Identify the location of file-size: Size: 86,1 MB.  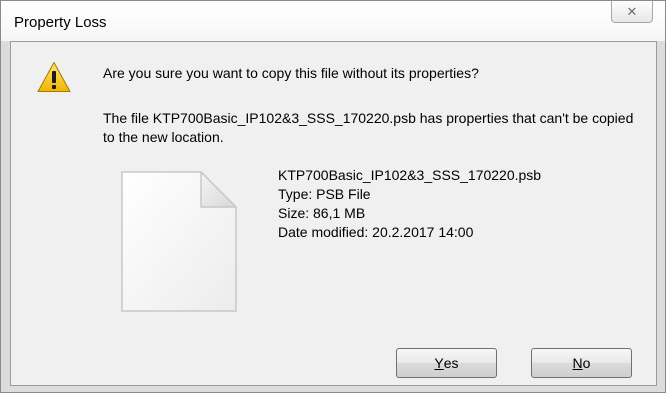
(322, 213).